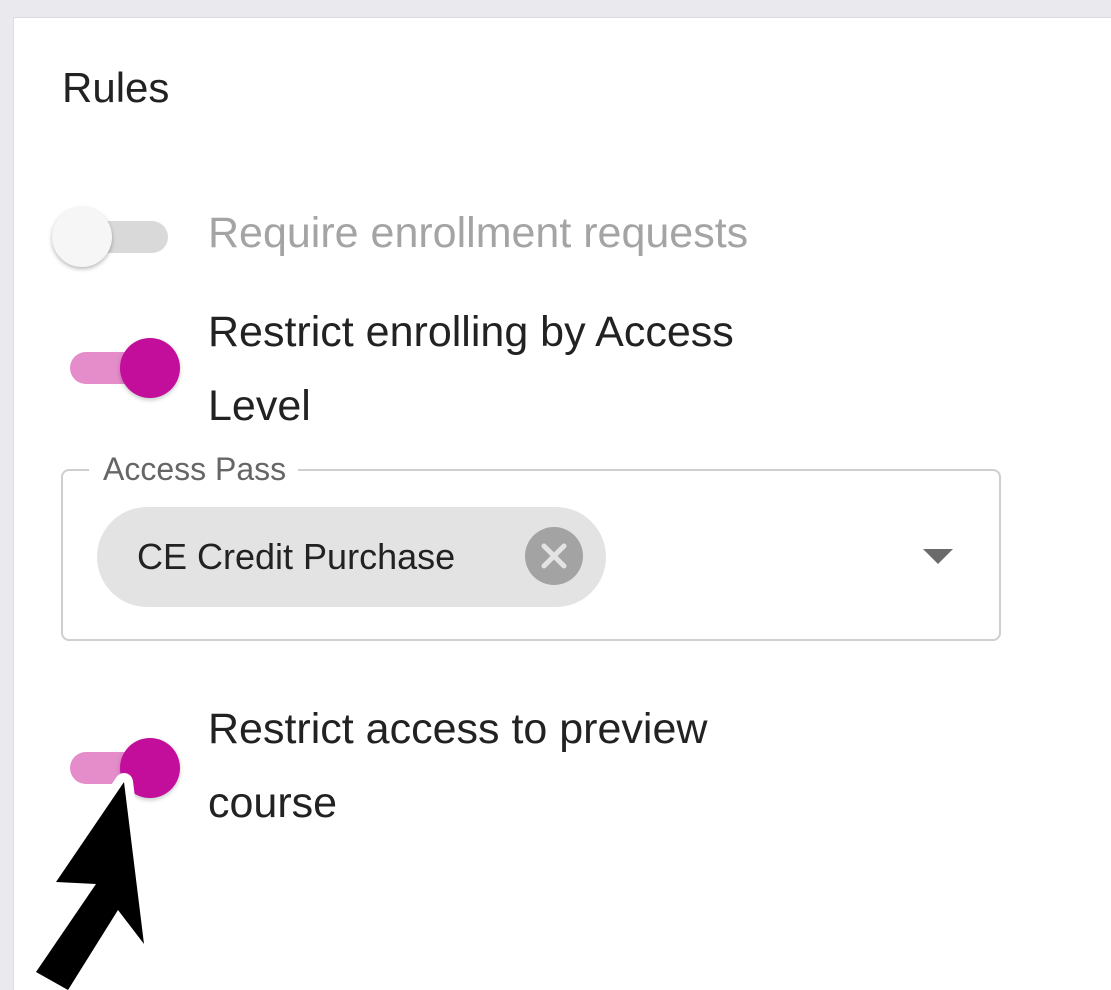 This screenshot has width=1111, height=990. What do you see at coordinates (458, 729) in the screenshot?
I see `restrict-preview-label-line1: Restrict access to preview` at bounding box center [458, 729].